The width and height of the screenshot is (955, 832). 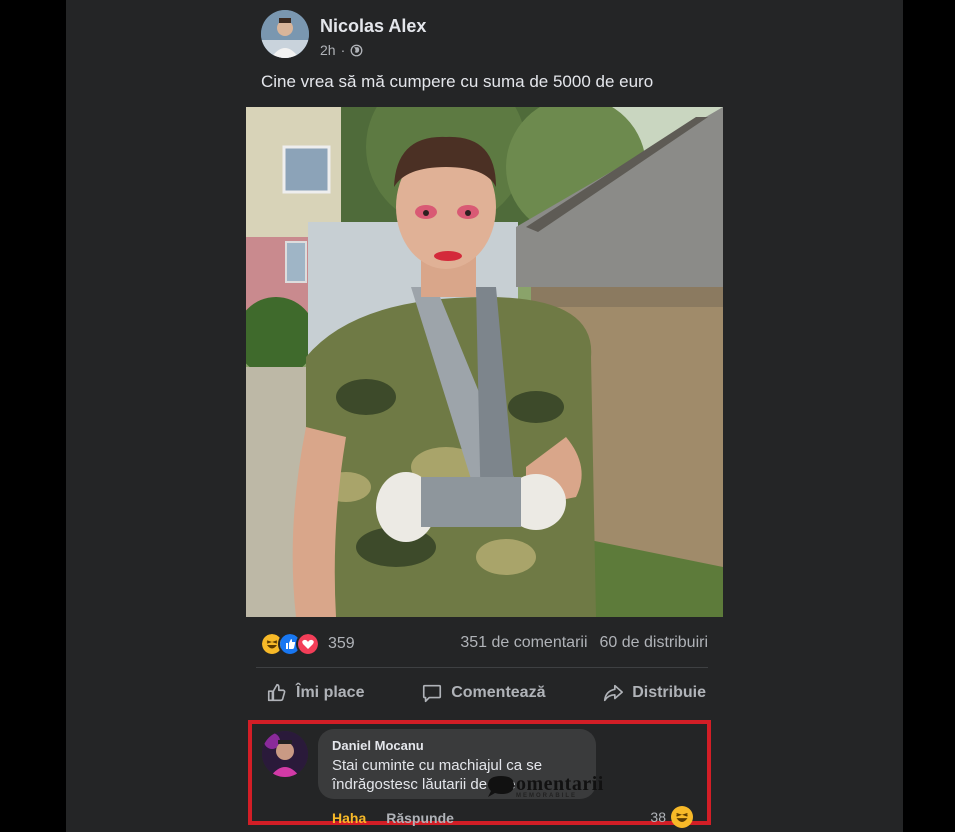 What do you see at coordinates (285, 34) in the screenshot?
I see `author-avatar` at bounding box center [285, 34].